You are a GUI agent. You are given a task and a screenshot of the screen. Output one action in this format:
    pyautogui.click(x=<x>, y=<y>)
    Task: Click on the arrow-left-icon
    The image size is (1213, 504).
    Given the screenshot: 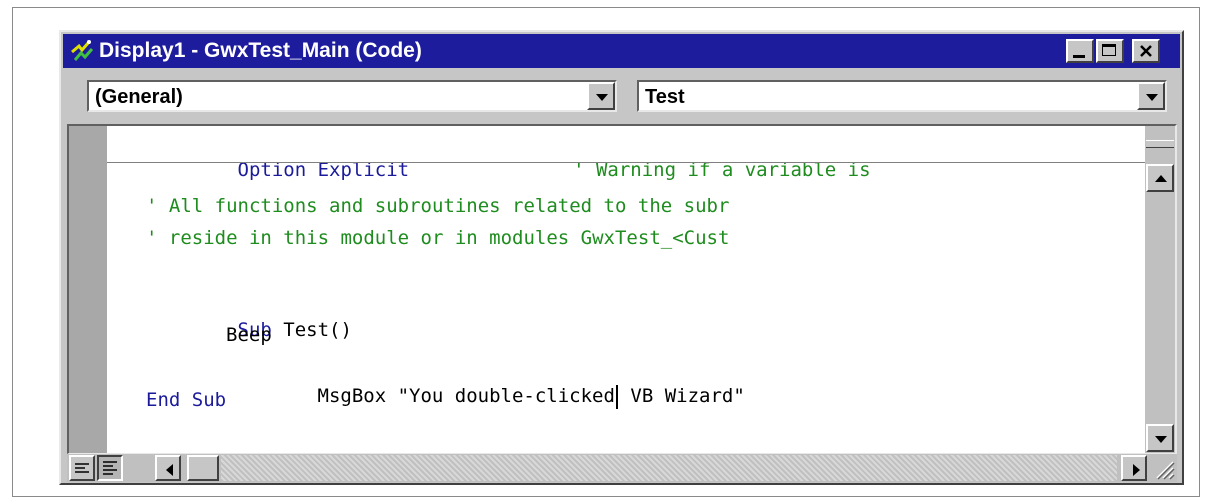 What is the action you would take?
    pyautogui.click(x=169, y=470)
    